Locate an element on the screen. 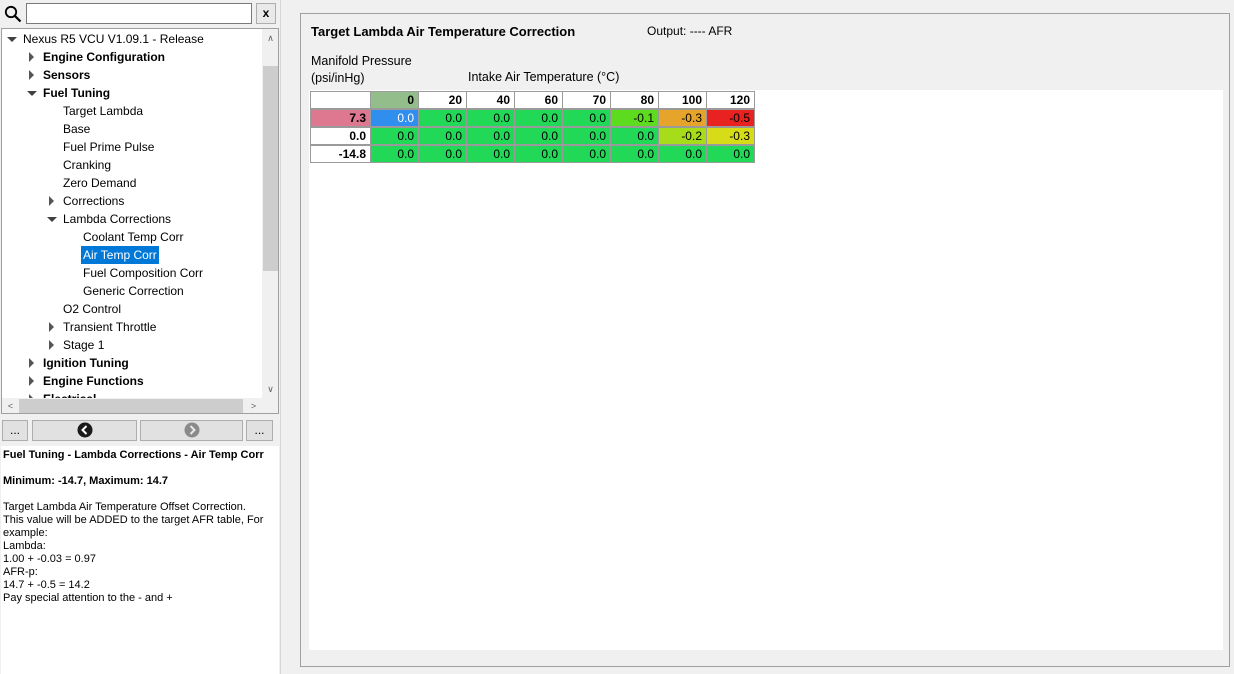 The width and height of the screenshot is (1234, 674). tree-item: O2 Control is located at coordinates (132, 309).